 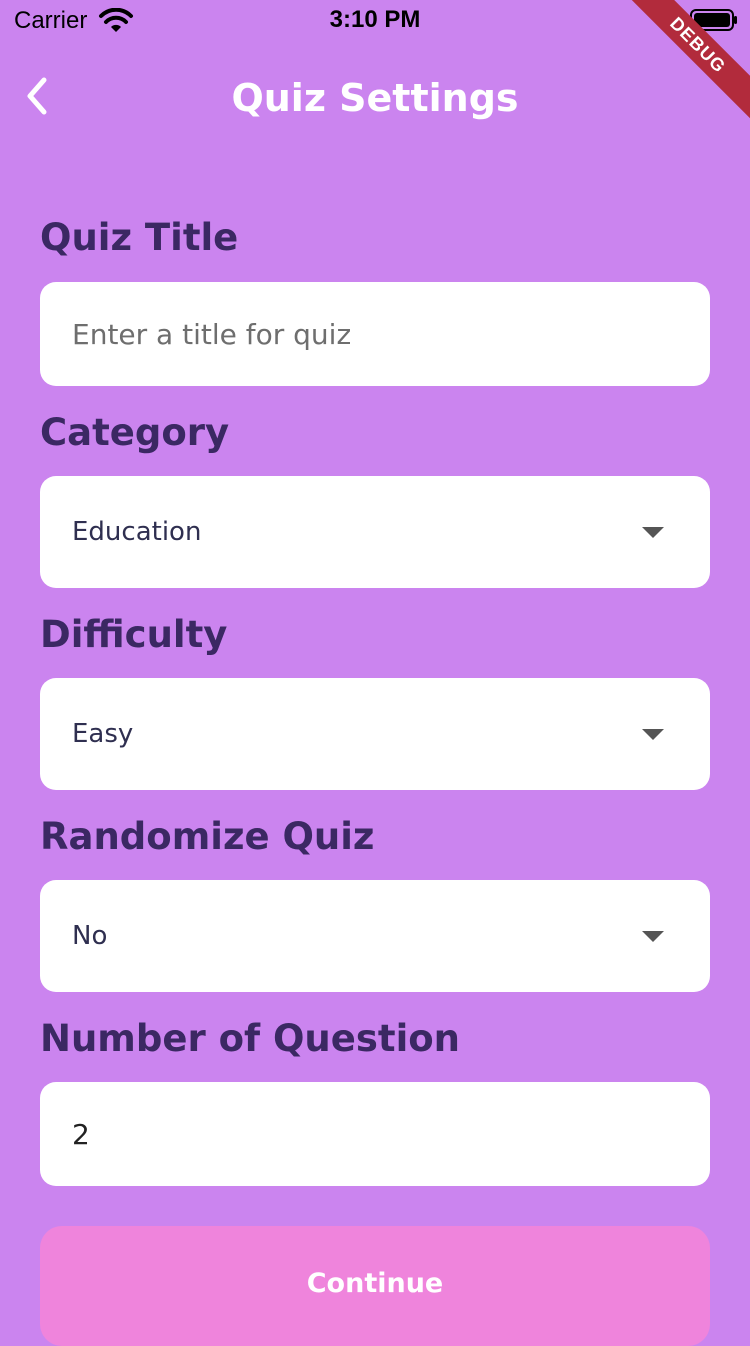 I want to click on quiz-title-input, so click(x=375, y=334).